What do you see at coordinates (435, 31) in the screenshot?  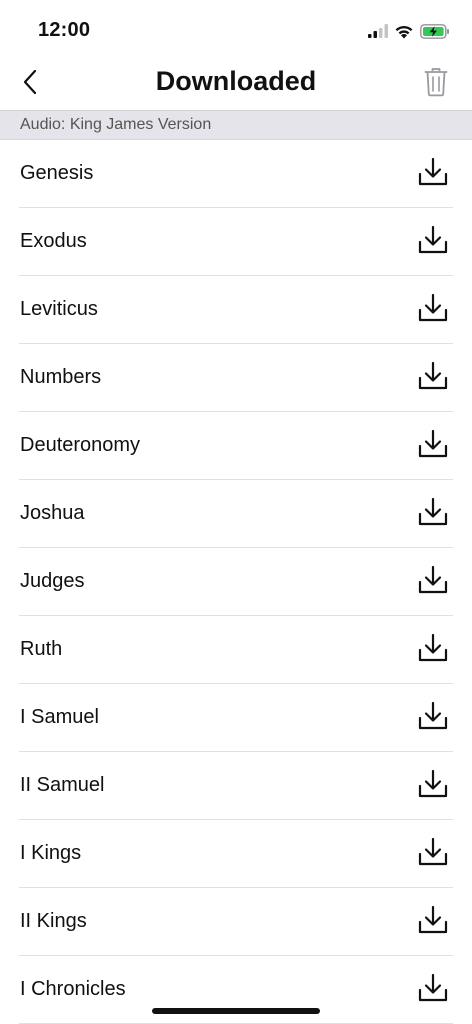 I see `battery-charging-icon` at bounding box center [435, 31].